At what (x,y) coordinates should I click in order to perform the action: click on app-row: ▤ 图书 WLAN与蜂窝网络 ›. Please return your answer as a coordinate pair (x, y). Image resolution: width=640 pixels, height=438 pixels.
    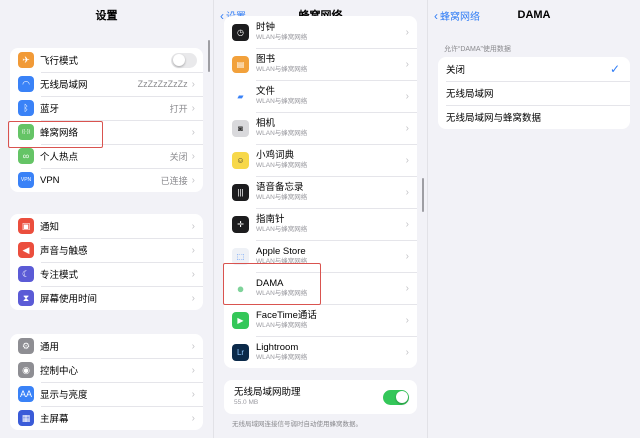
    Looking at the image, I should click on (320, 64).